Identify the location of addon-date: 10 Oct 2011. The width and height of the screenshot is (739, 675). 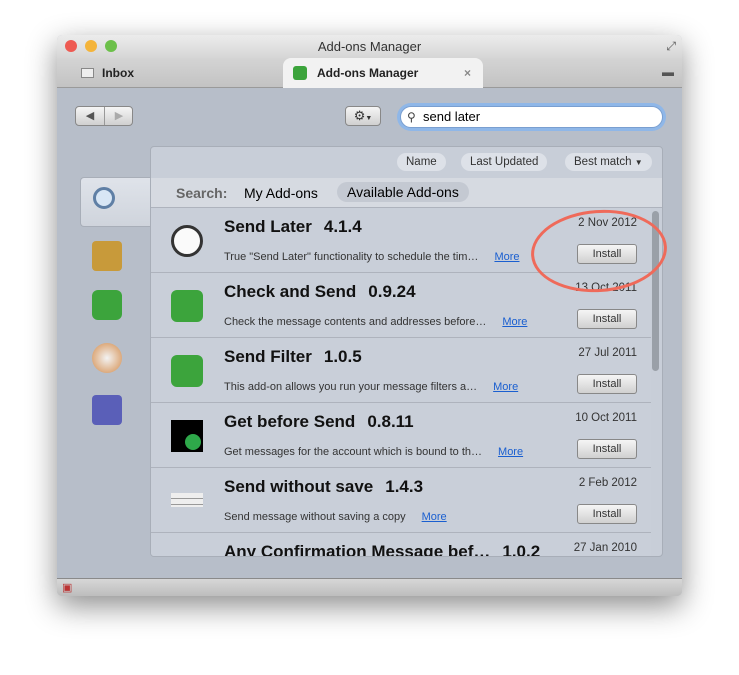
(606, 418).